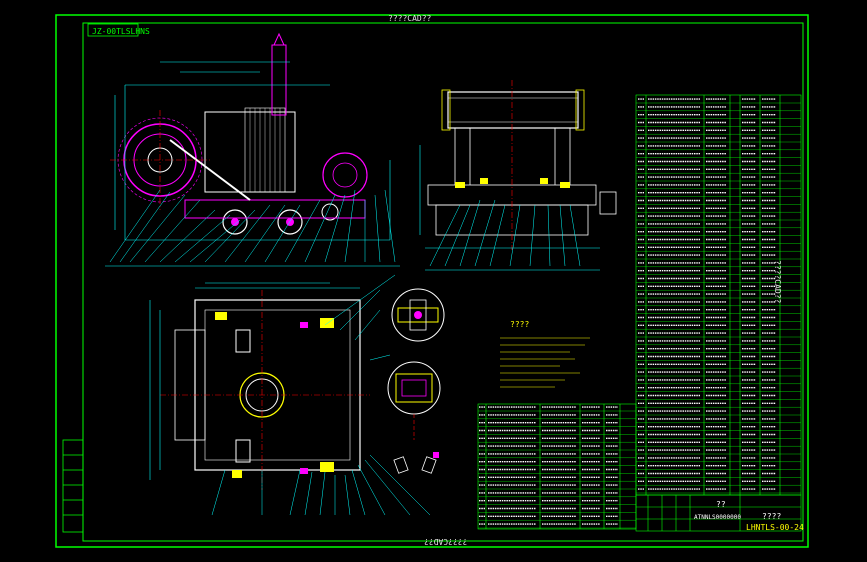  I want to click on reference-code: JZ-00TLSLHNS, so click(121, 31).